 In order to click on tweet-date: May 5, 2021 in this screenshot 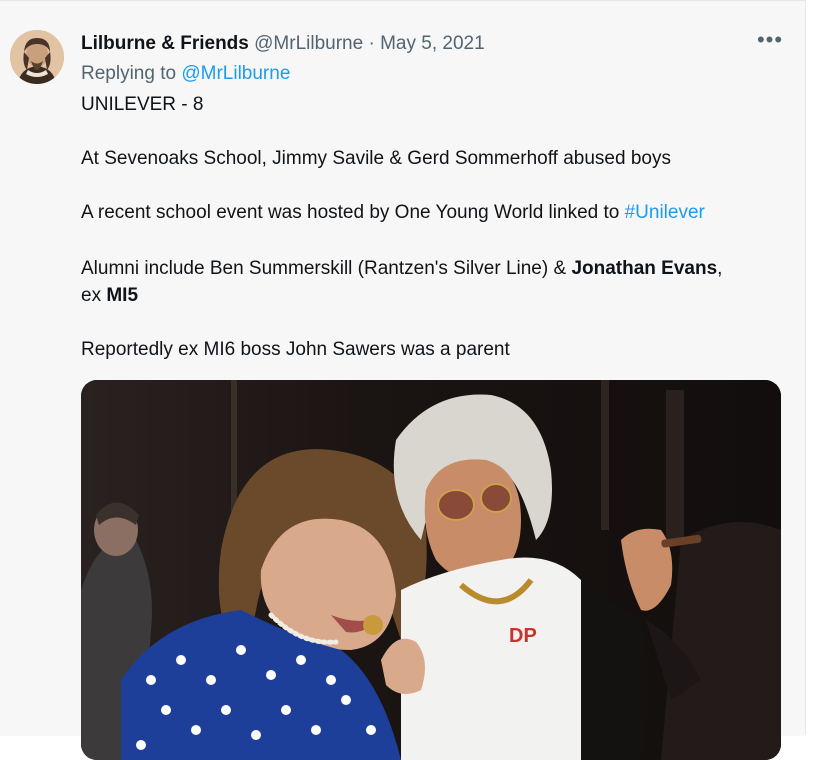, I will do `click(432, 43)`.